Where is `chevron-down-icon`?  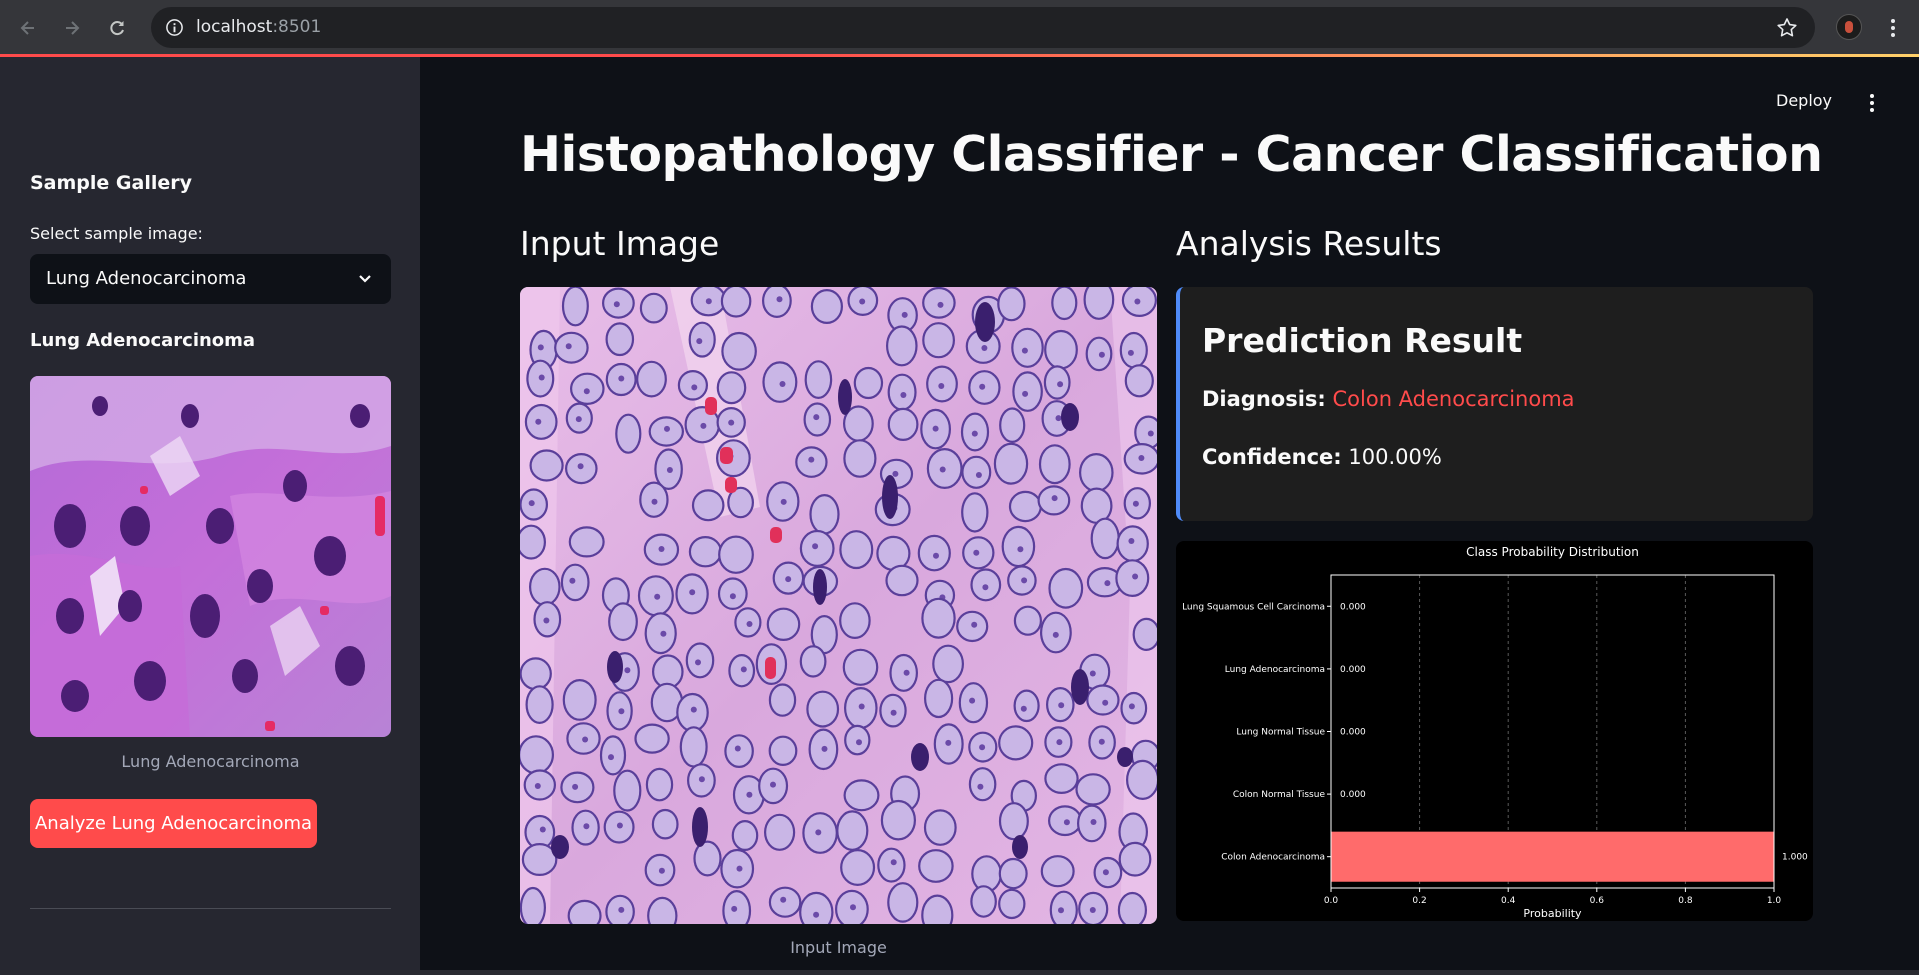 chevron-down-icon is located at coordinates (365, 279).